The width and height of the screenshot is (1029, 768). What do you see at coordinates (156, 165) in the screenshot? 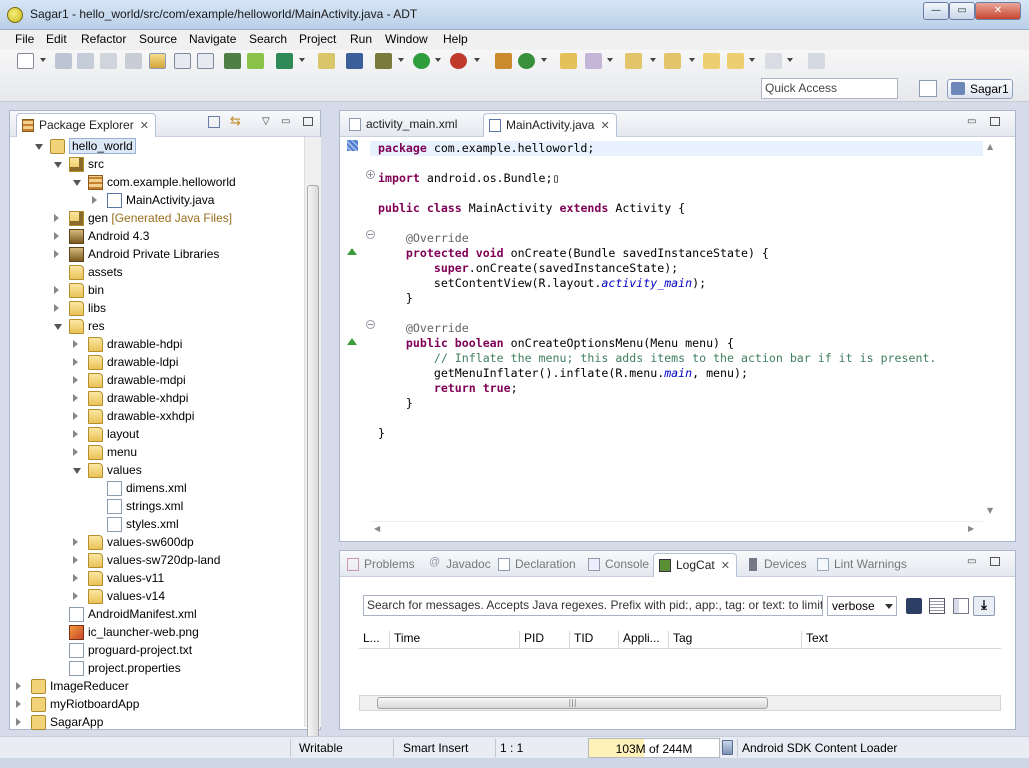
I see `tree-item: src` at bounding box center [156, 165].